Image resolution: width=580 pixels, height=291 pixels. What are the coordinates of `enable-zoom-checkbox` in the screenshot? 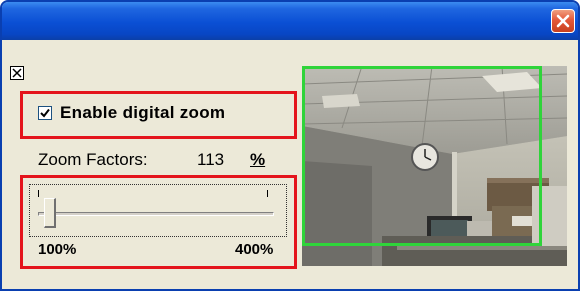 It's located at (45, 113).